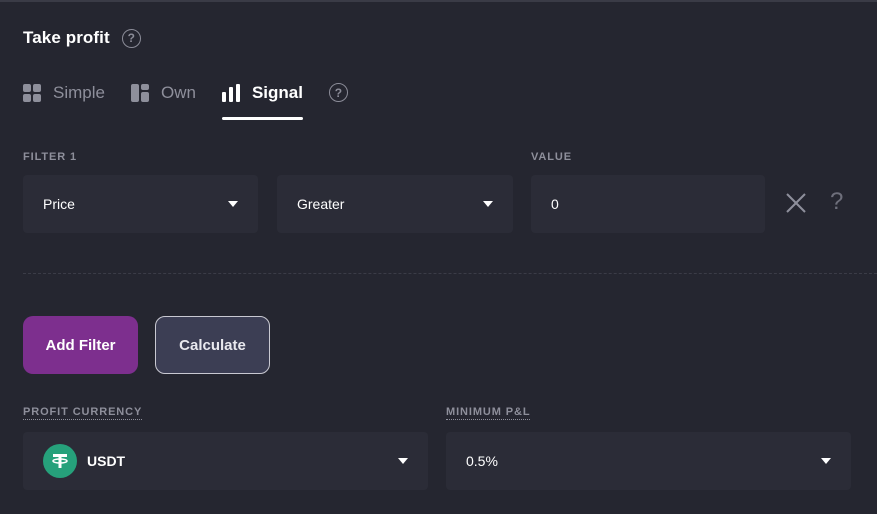 The height and width of the screenshot is (514, 877). Describe the element at coordinates (66, 37) in the screenshot. I see `page-title: Take profit` at that location.